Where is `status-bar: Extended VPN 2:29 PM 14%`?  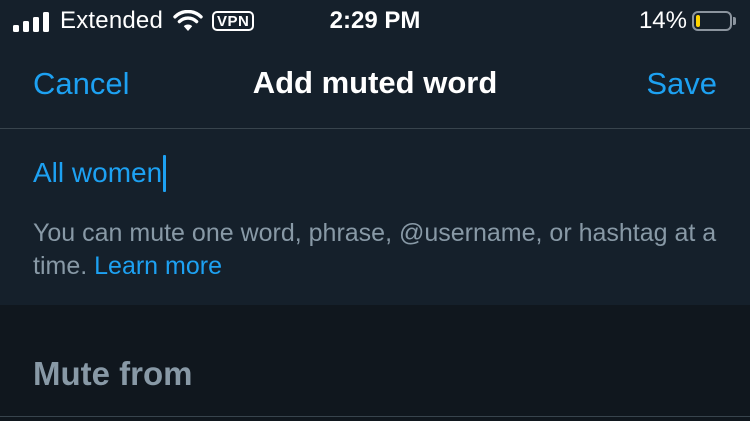
status-bar: Extended VPN 2:29 PM 14% is located at coordinates (375, 21).